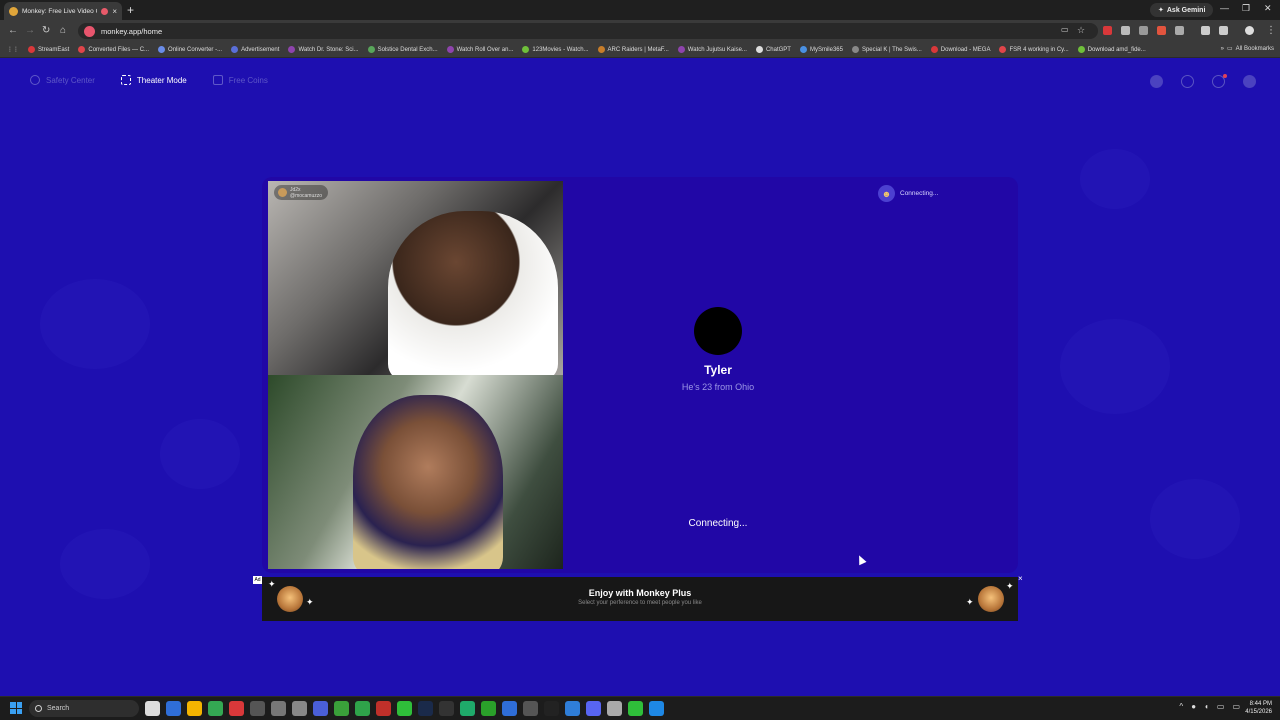 This screenshot has width=1280, height=720. I want to click on partner-handle: @mocamuzzo, so click(306, 195).